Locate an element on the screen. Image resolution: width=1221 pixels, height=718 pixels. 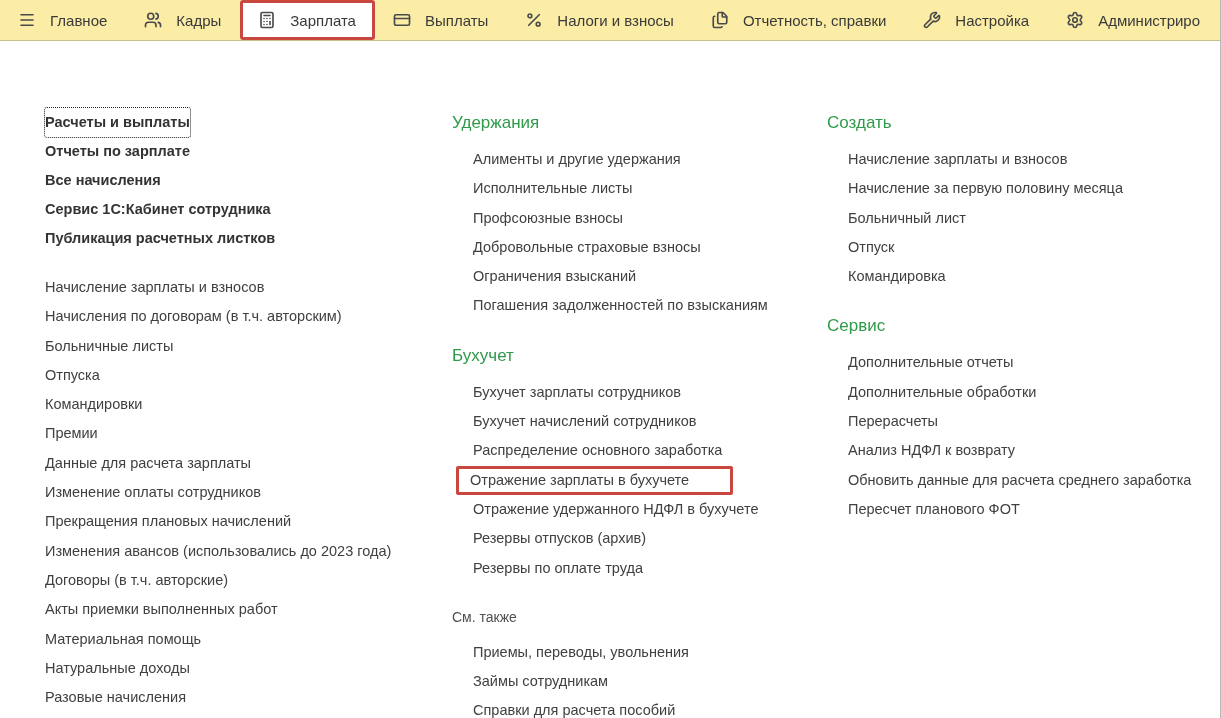
nav-tab: Отчетность, справки is located at coordinates (799, 20).